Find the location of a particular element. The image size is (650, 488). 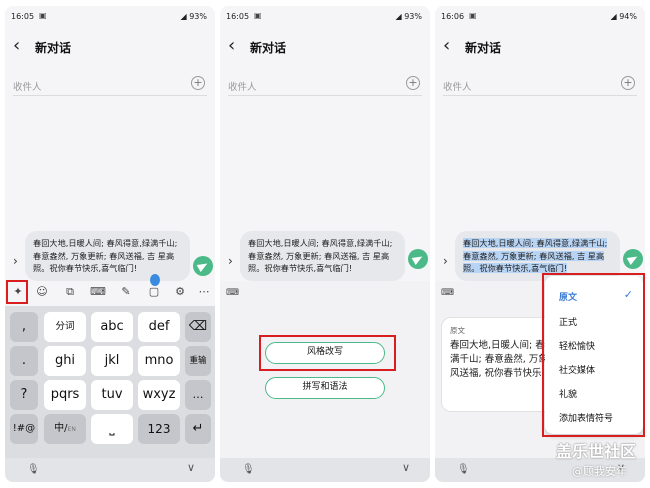

status-time: 16:06 is located at coordinates (453, 16).